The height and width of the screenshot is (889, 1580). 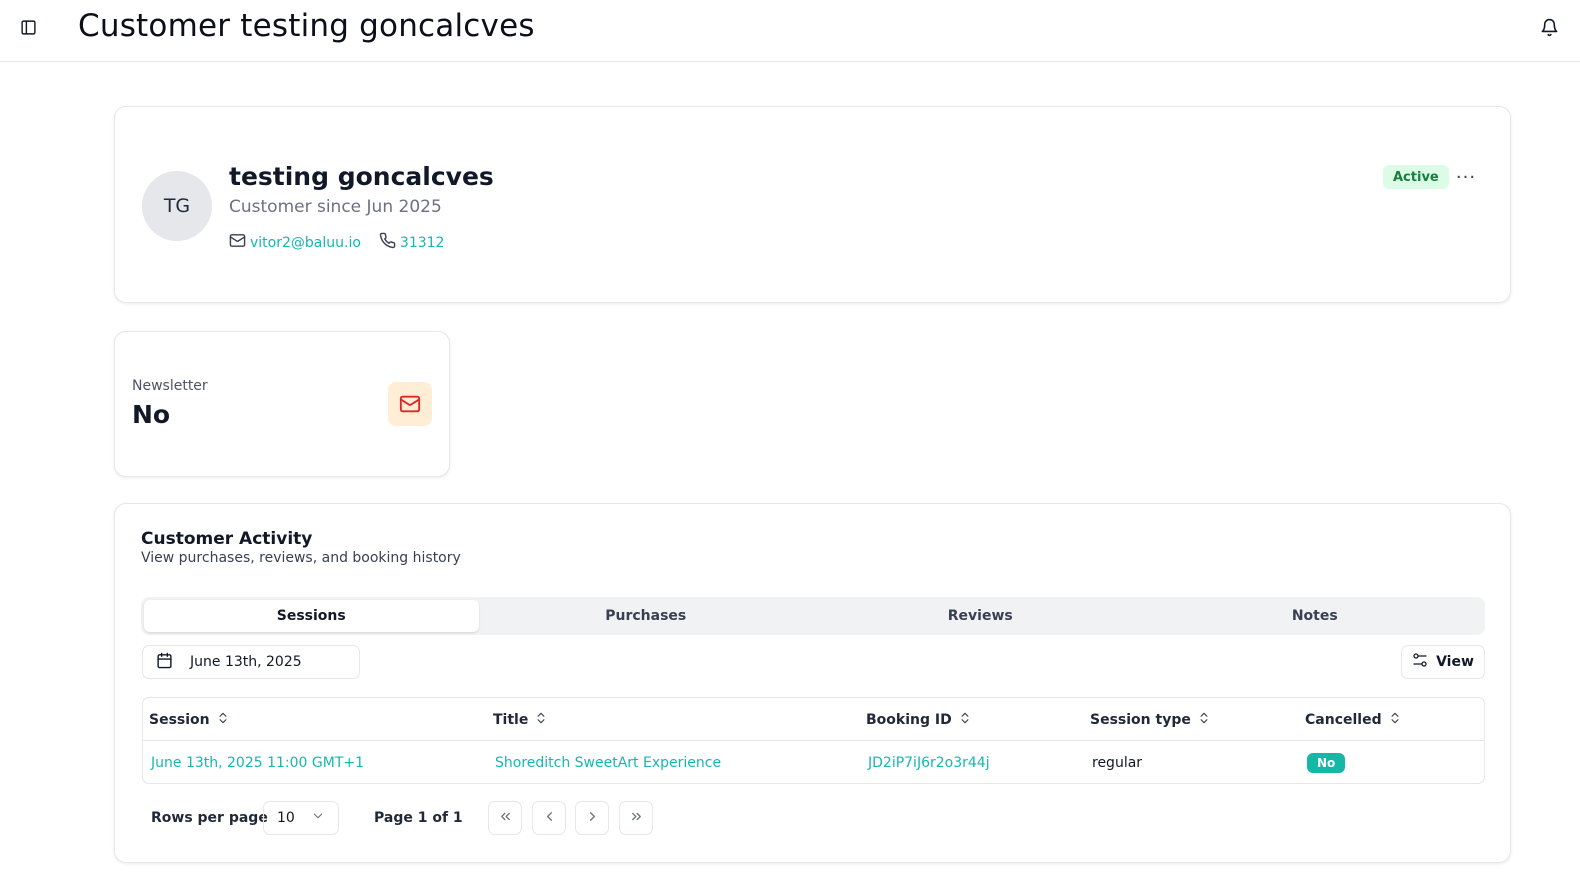 I want to click on last-page-button, so click(x=636, y=818).